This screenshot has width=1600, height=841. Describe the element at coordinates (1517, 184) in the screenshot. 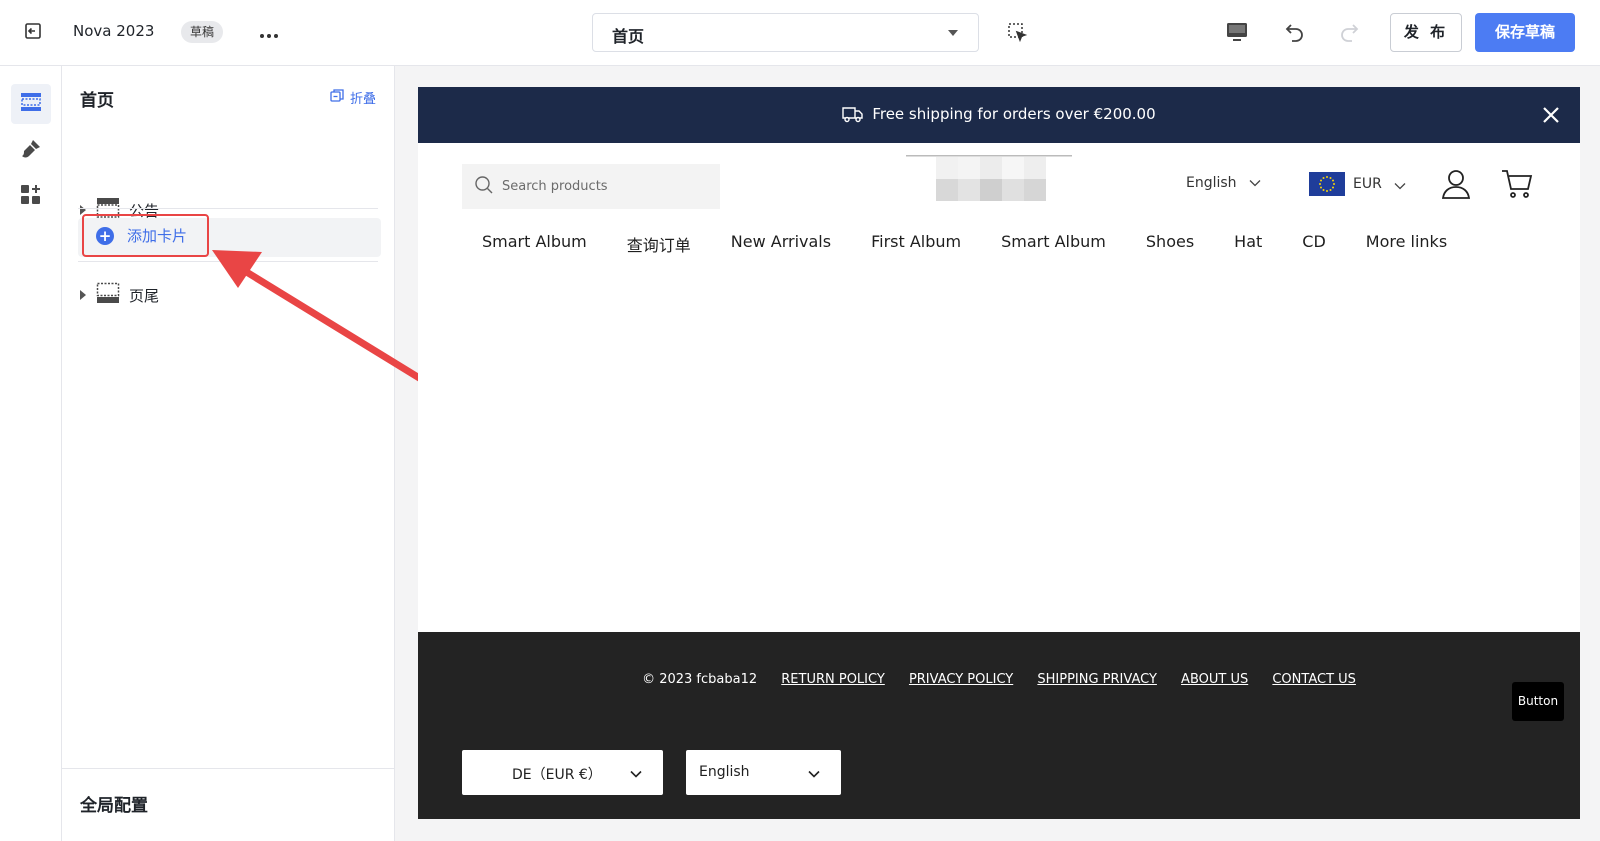

I see `shopping-cart-icon` at that location.